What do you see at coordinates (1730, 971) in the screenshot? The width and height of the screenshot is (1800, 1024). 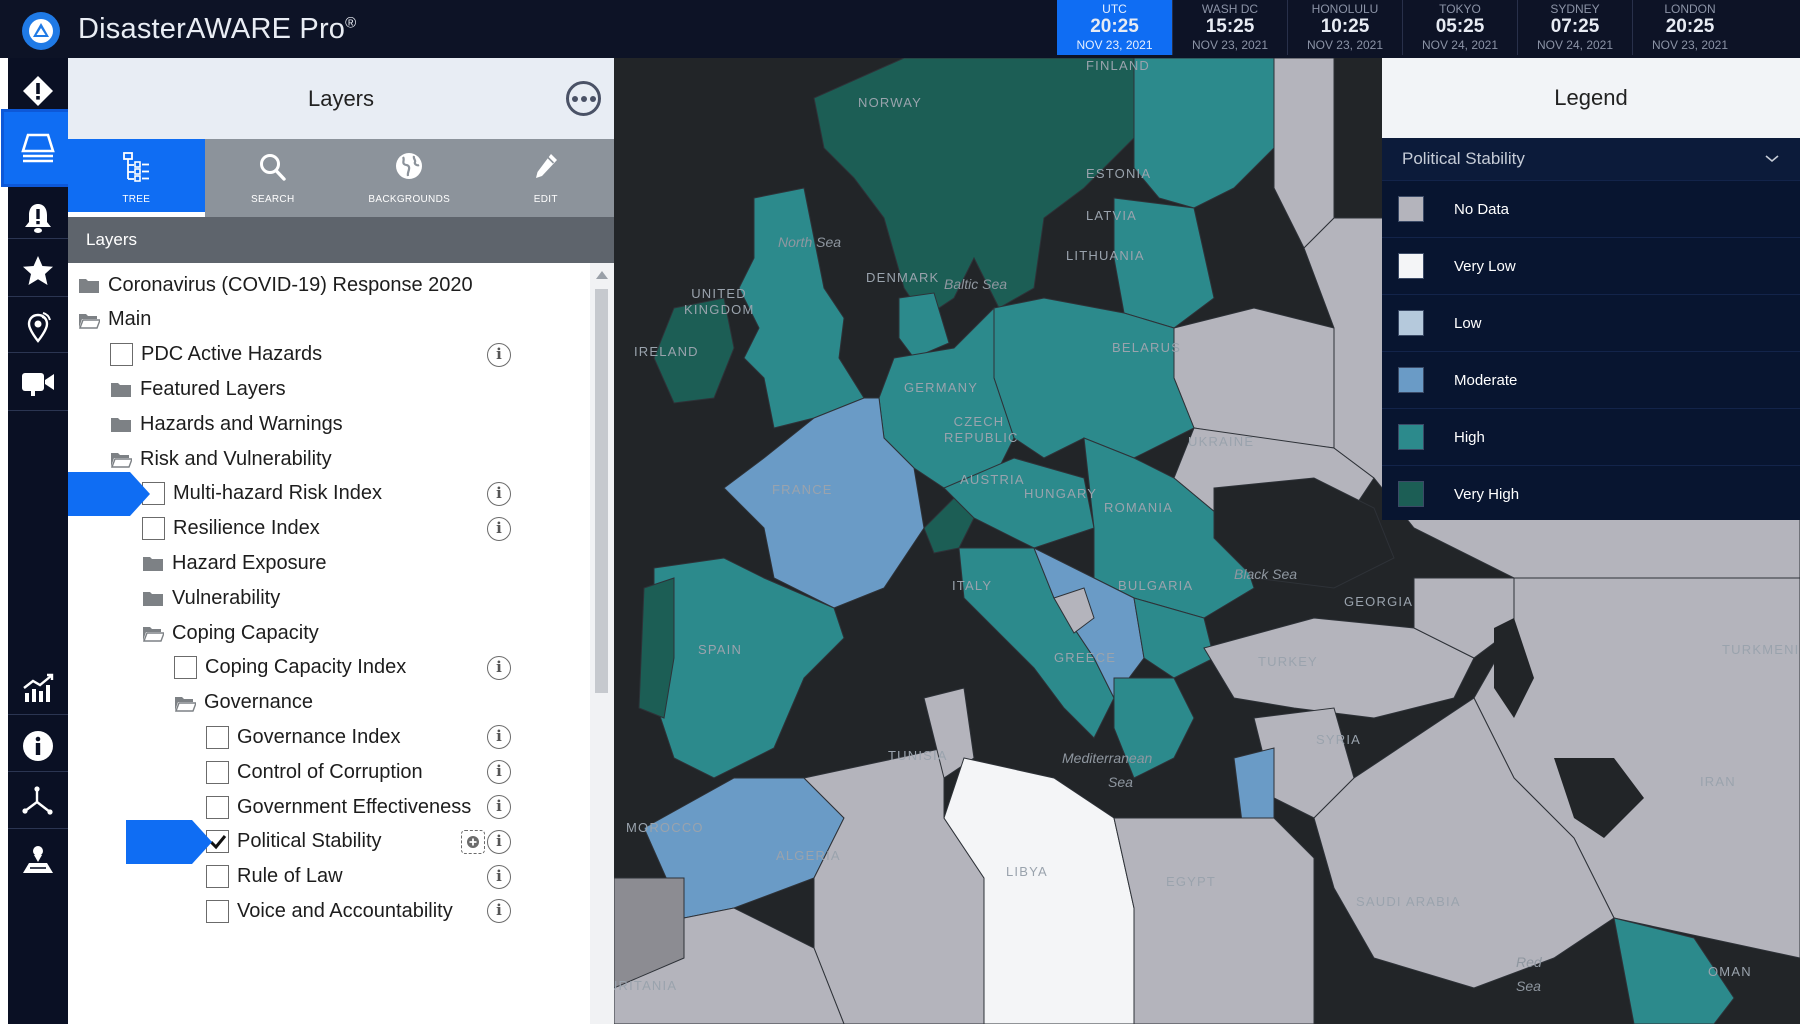 I see `map-label-oman: OMAN` at bounding box center [1730, 971].